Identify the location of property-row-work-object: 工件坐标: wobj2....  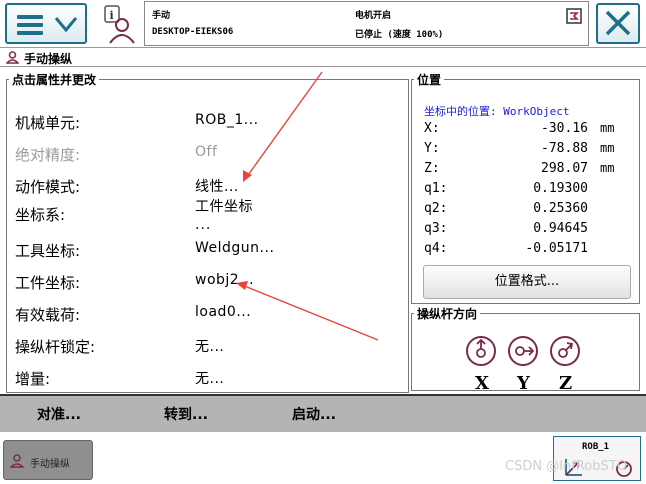
(210, 282).